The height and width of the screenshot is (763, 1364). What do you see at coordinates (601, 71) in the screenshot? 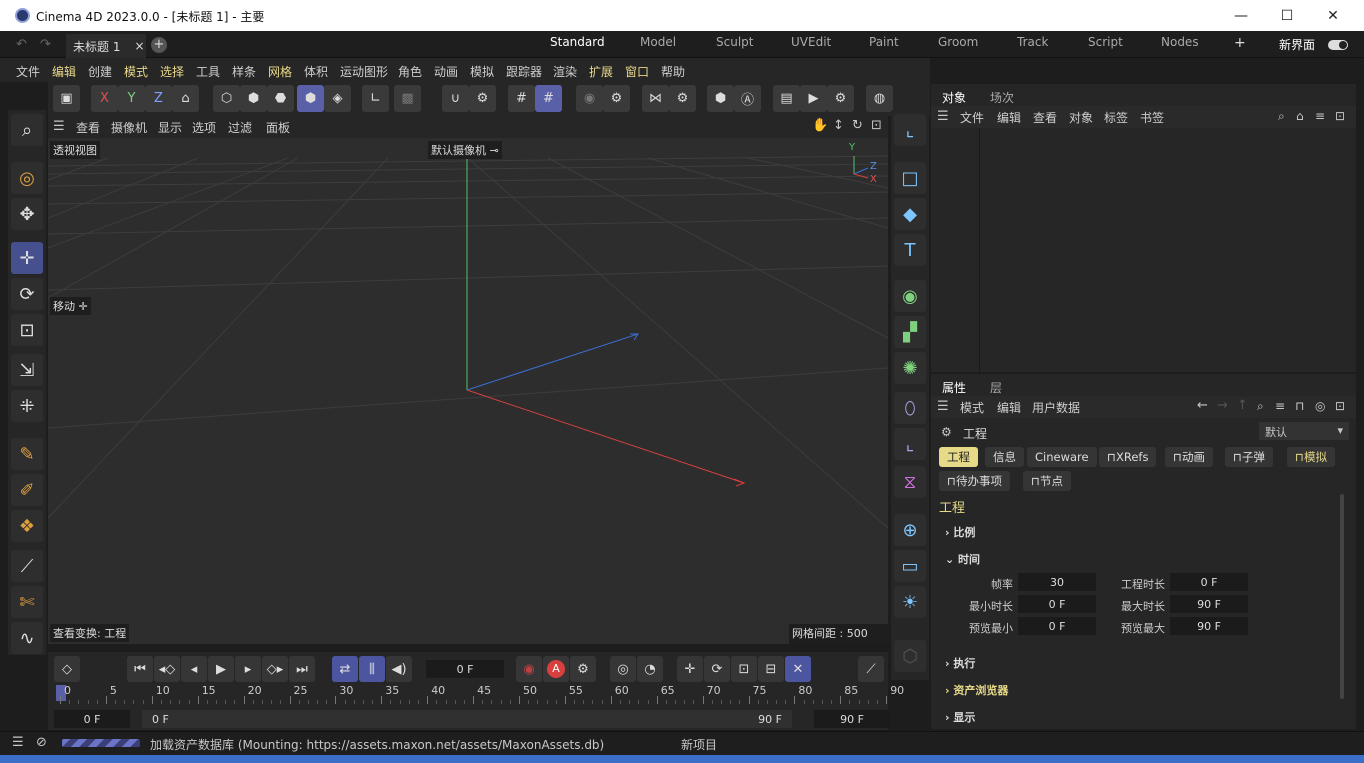
I see `menu-item: 扩展` at bounding box center [601, 71].